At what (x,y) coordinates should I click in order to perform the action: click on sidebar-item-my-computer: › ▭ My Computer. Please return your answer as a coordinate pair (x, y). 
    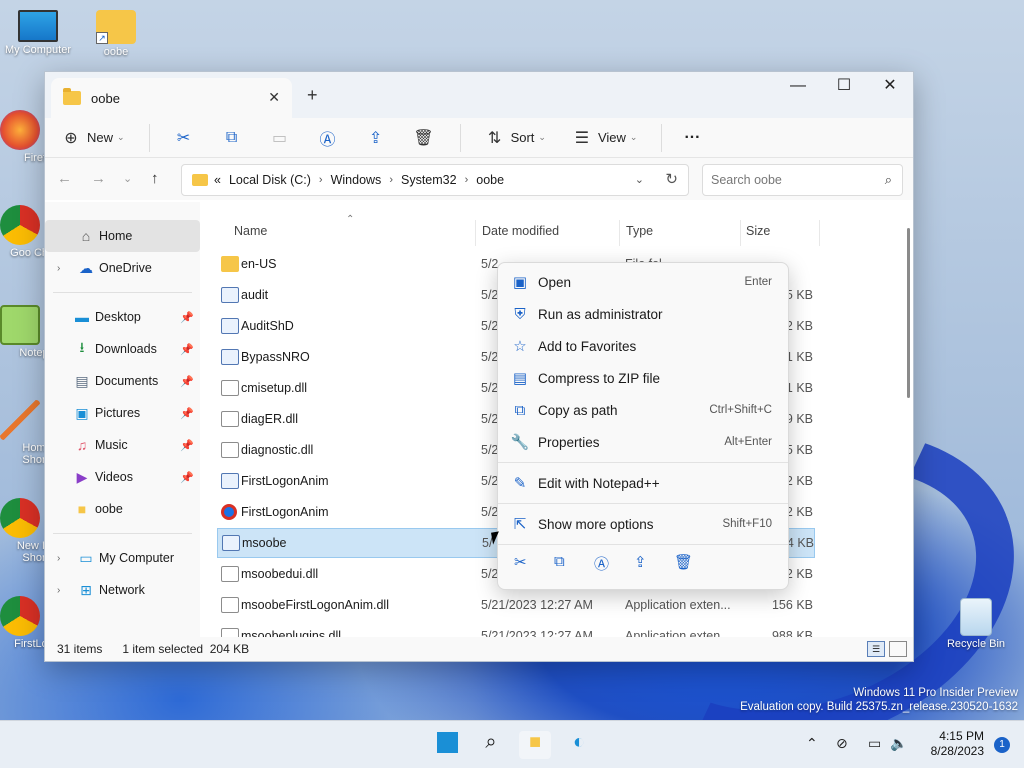
    Looking at the image, I should click on (122, 558).